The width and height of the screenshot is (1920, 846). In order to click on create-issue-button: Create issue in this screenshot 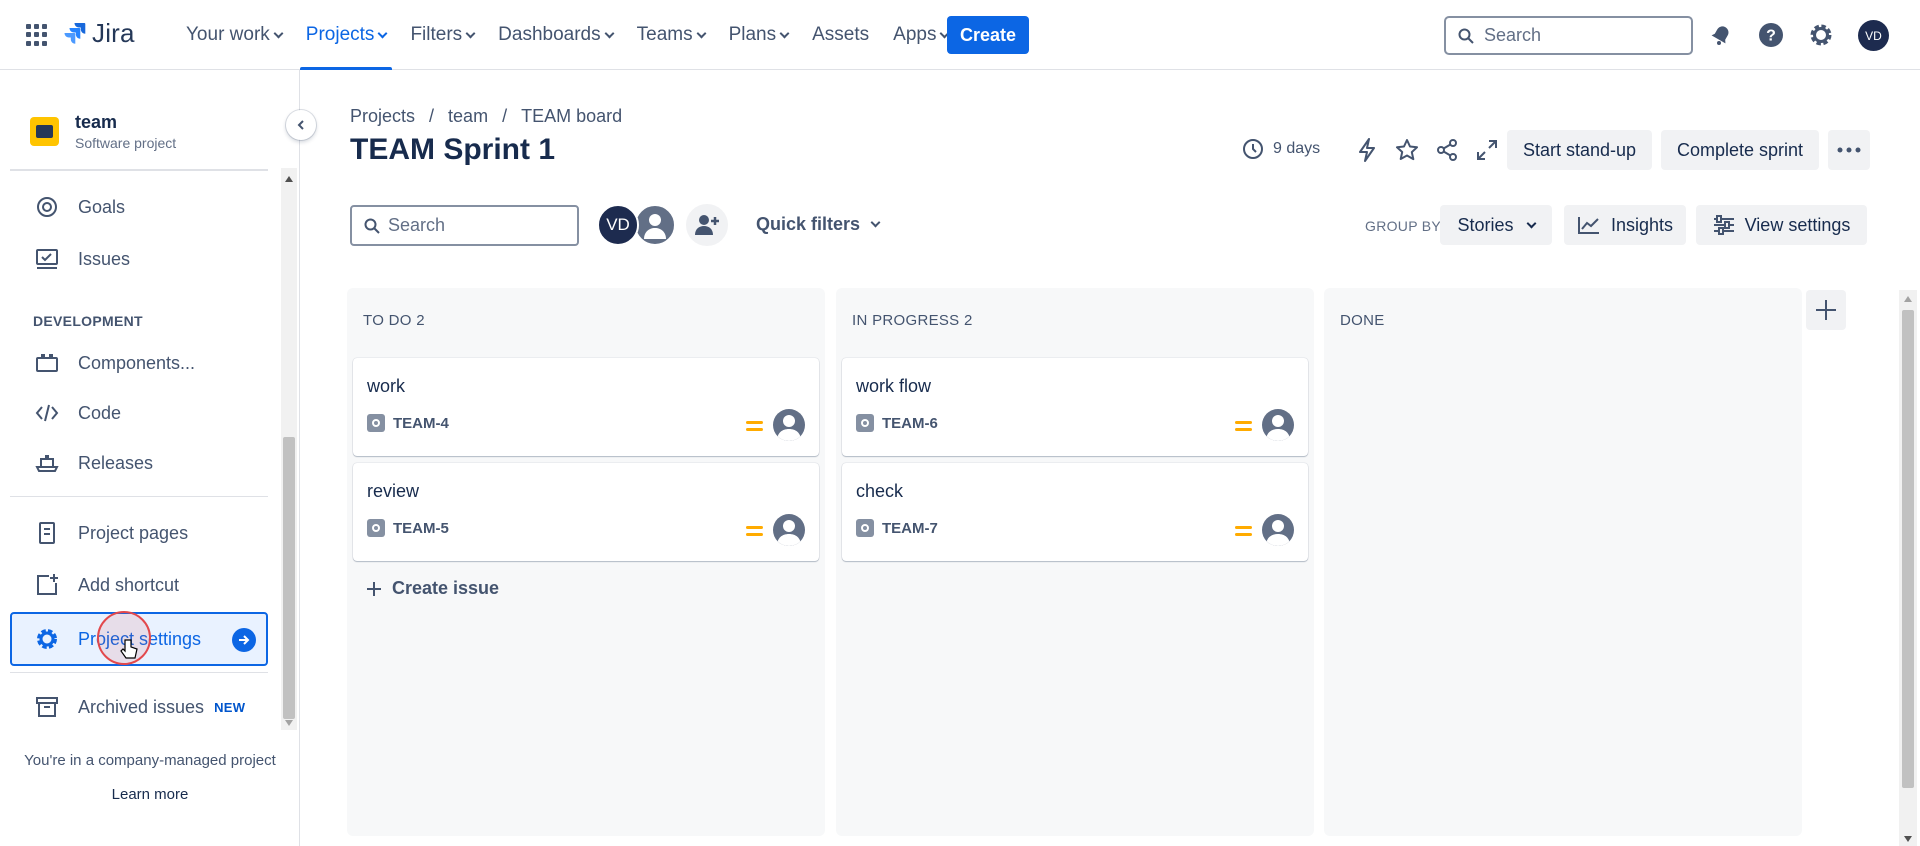, I will do `click(432, 588)`.